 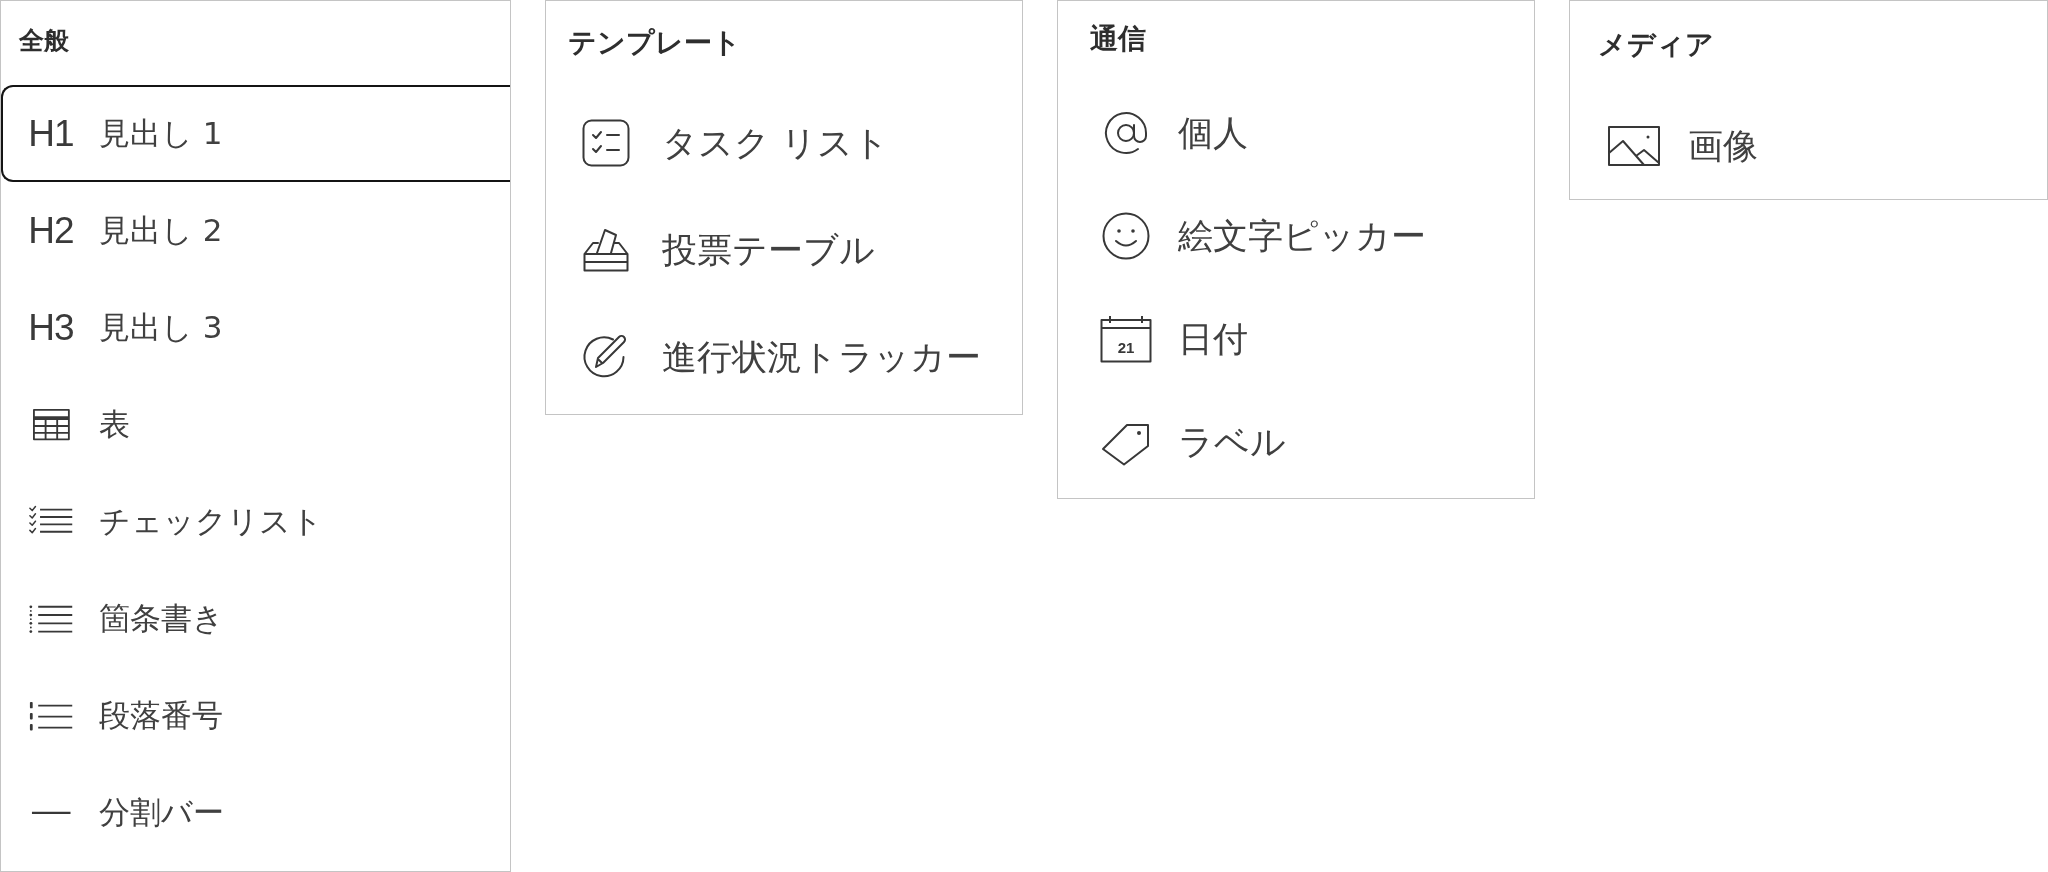 What do you see at coordinates (51, 618) in the screenshot?
I see `bulleted-list-icon` at bounding box center [51, 618].